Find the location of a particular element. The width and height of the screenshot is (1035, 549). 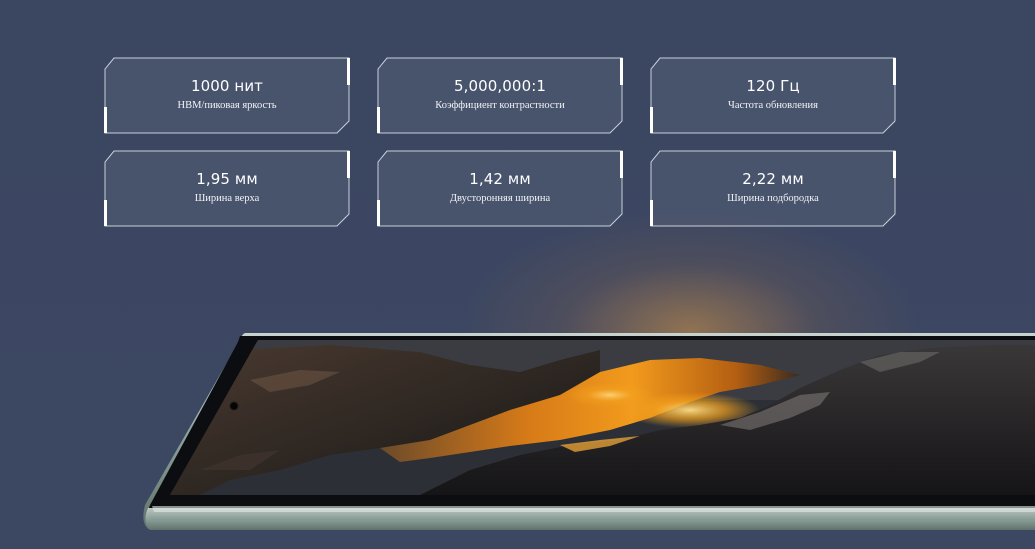

spec-card-brightness: 1000 нит HBM/пиковая яркость is located at coordinates (227, 95).